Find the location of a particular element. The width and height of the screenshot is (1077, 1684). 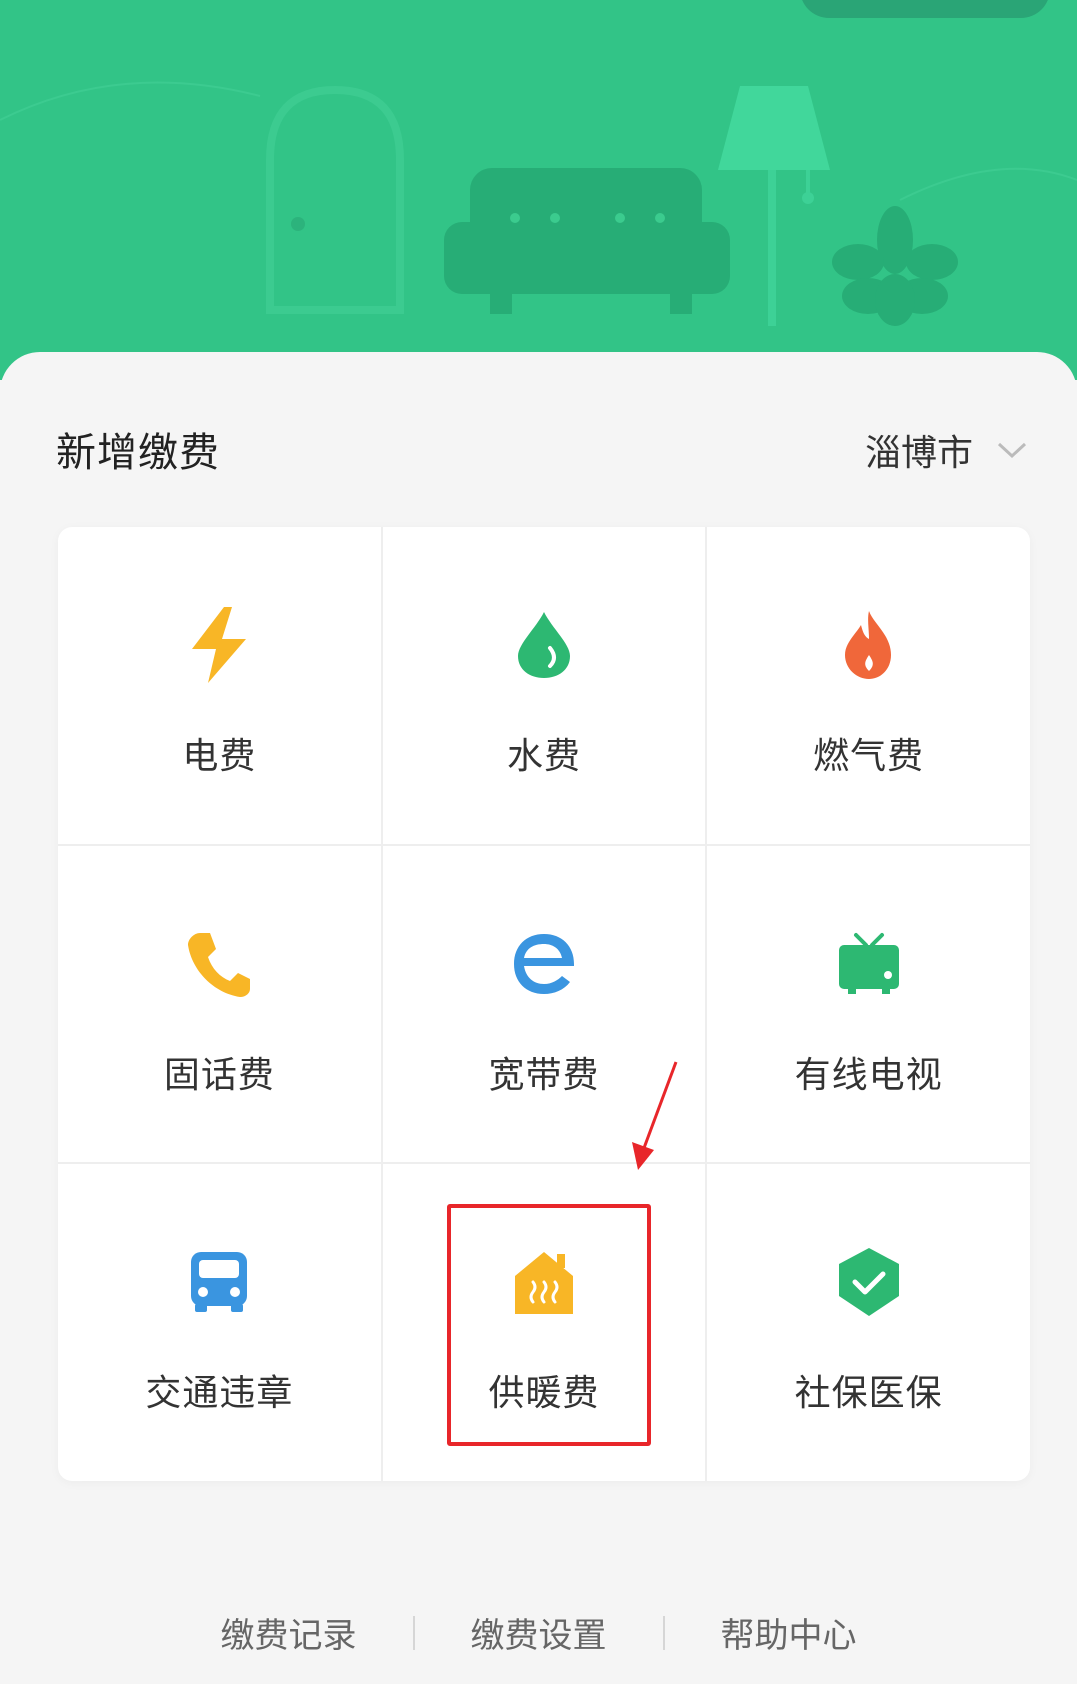

payment-settings-link: 缴费设置 is located at coordinates (539, 1632).